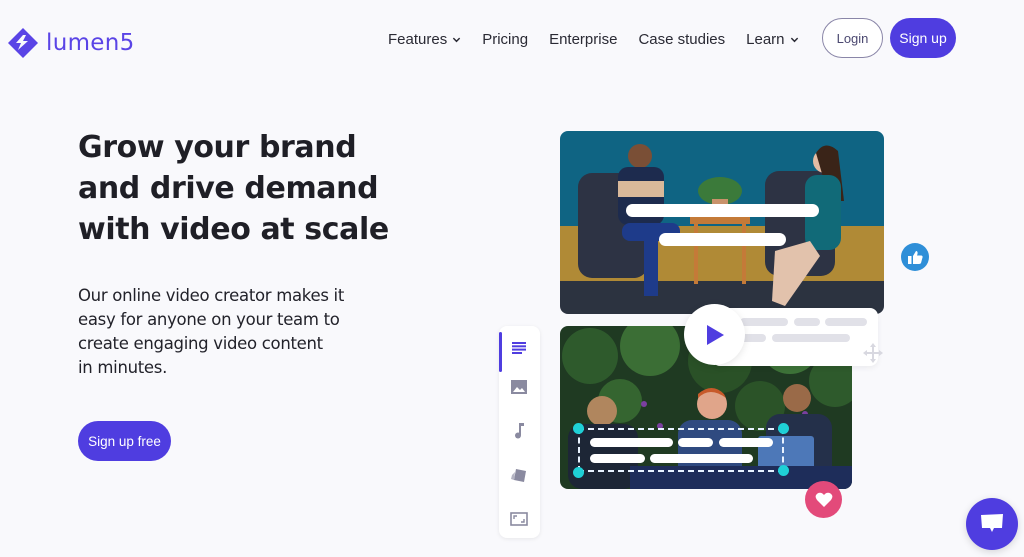 The image size is (1024, 557). I want to click on brand-logo: lumen5, so click(70, 43).